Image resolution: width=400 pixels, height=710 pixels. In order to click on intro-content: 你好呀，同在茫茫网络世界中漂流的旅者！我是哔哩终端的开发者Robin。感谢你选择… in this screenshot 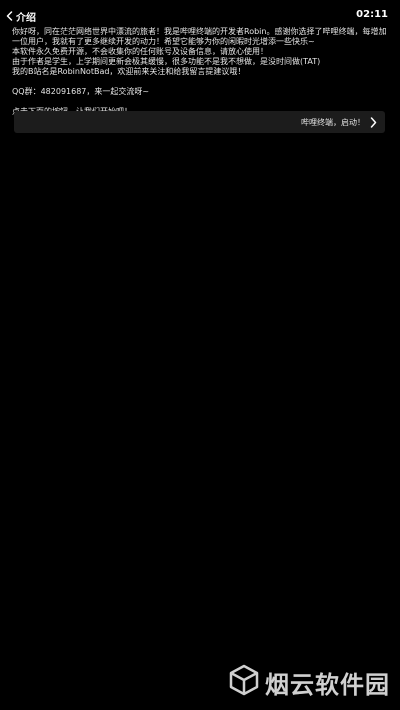, I will do `click(201, 72)`.